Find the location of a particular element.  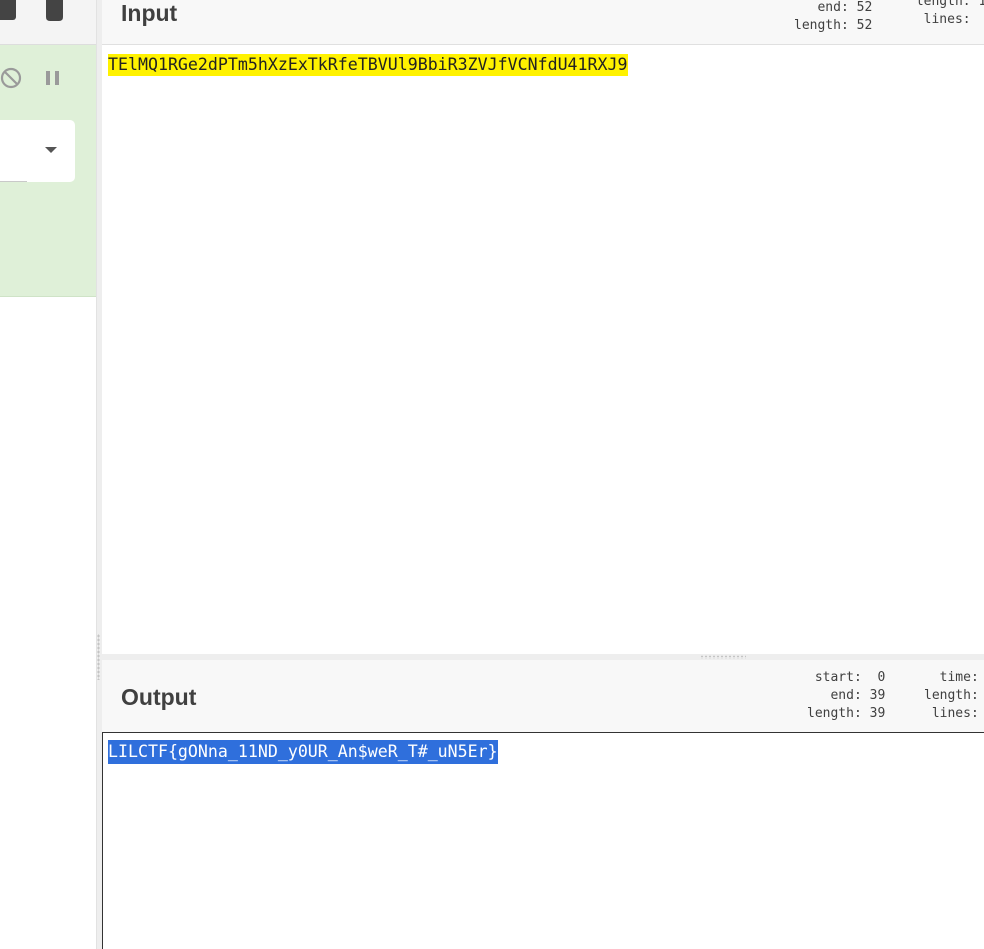

vertical-resize-grip is located at coordinates (98, 657).